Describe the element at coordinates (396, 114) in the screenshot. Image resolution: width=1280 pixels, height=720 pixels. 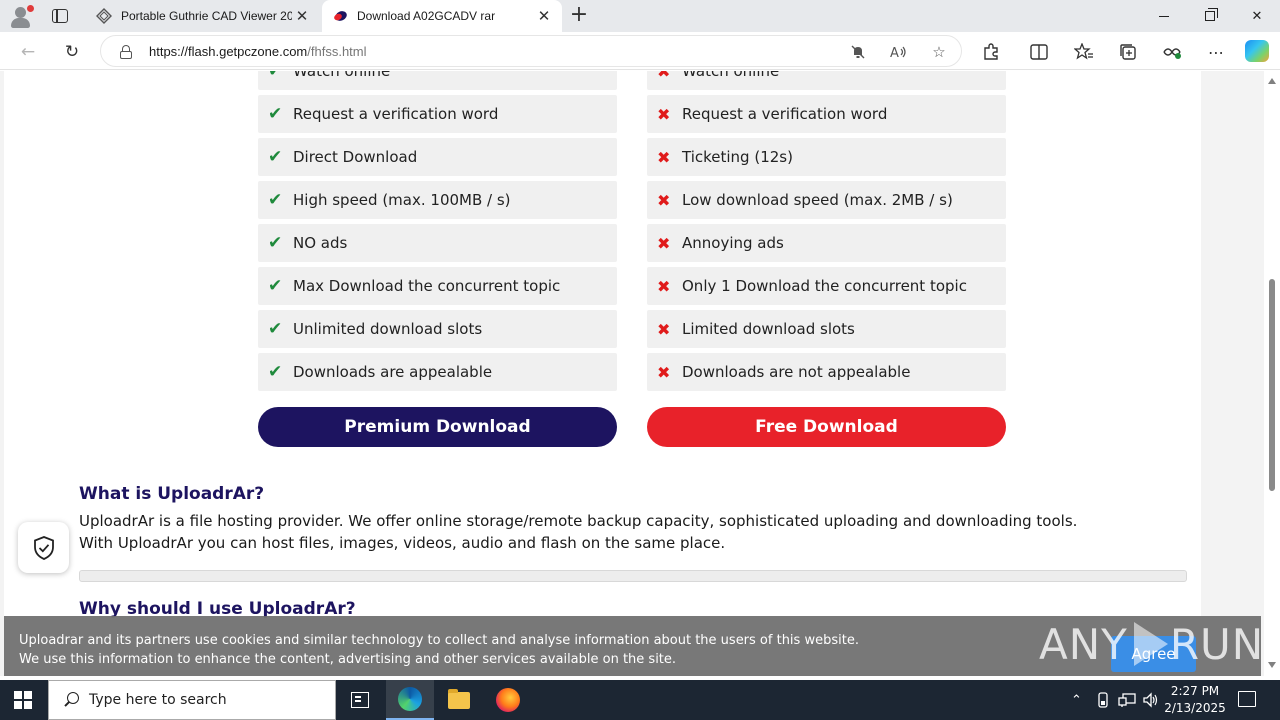
I see `feature-label: Request a verification word` at that location.